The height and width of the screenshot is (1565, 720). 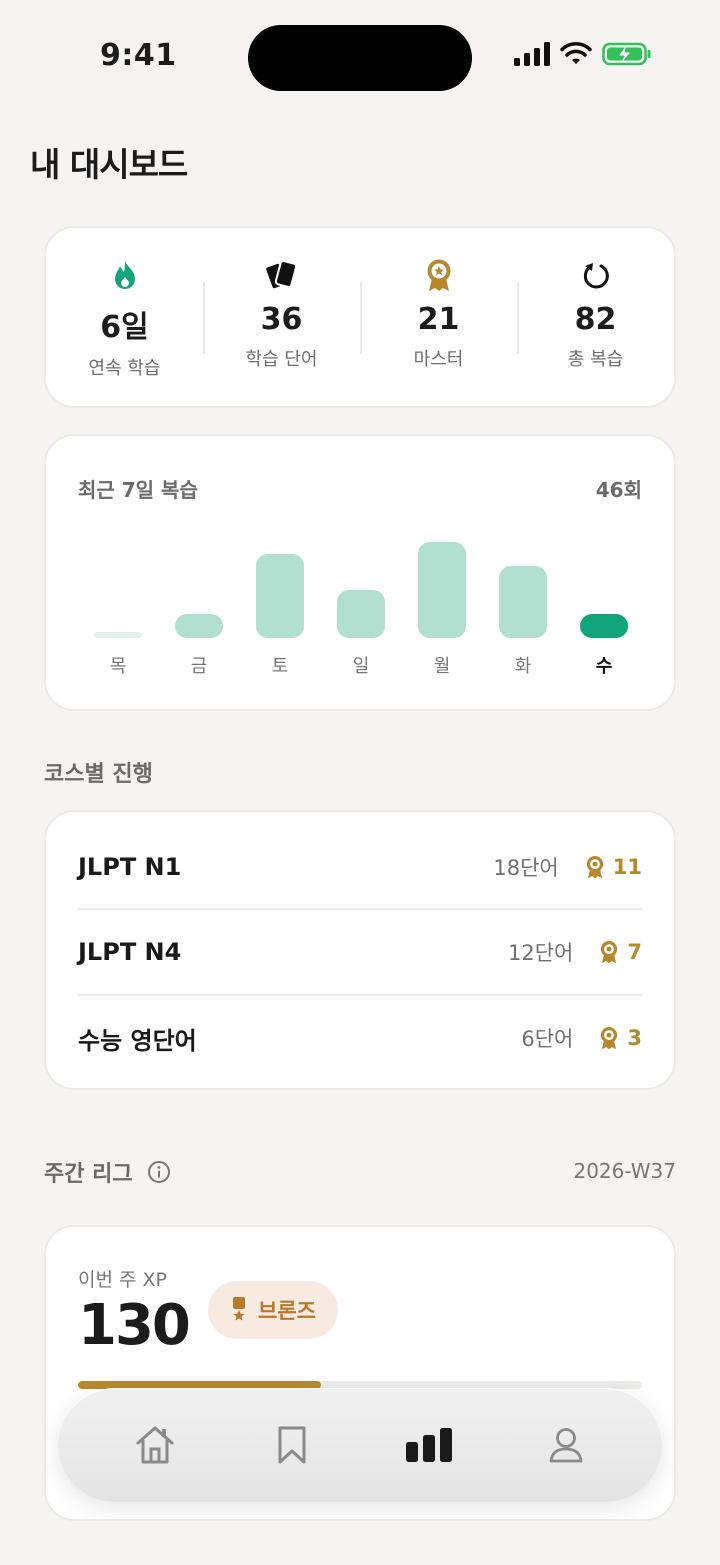 What do you see at coordinates (576, 53) in the screenshot?
I see `wifi-icon` at bounding box center [576, 53].